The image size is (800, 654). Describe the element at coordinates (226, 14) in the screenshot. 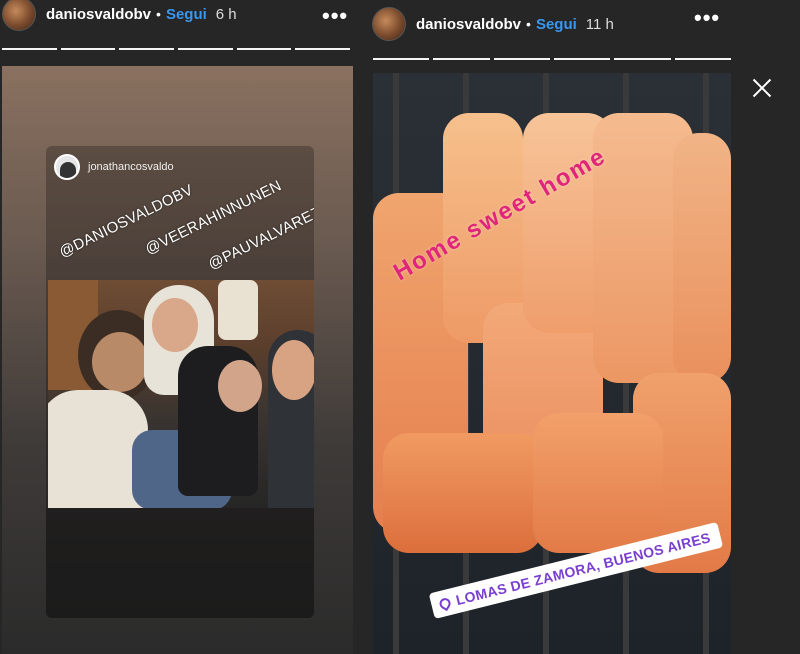

I see `timestamp: 6 h` at that location.